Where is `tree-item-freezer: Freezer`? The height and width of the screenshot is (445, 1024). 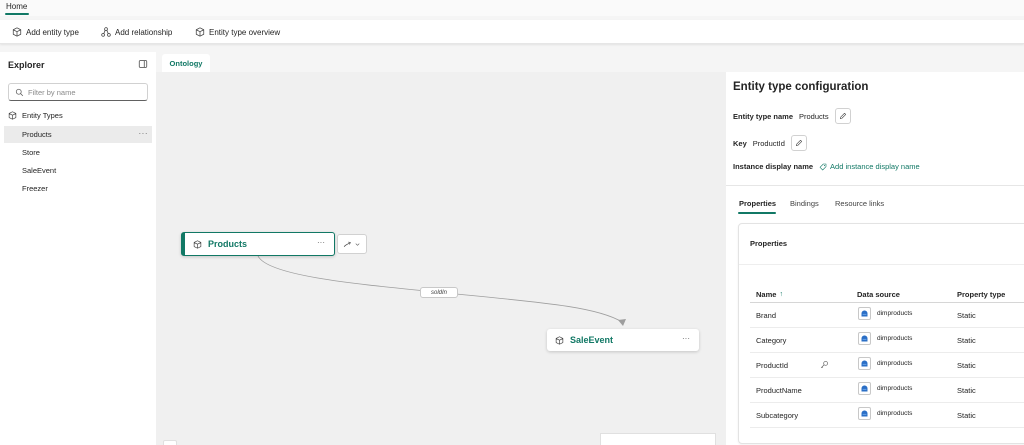
tree-item-freezer: Freezer is located at coordinates (78, 188).